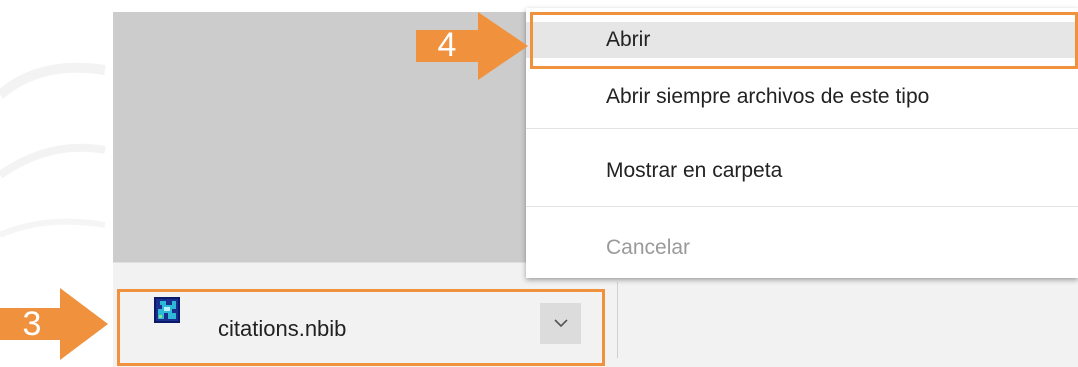 Image resolution: width=1078 pixels, height=367 pixels. Describe the element at coordinates (628, 39) in the screenshot. I see `menu-item-label: Abrir` at that location.